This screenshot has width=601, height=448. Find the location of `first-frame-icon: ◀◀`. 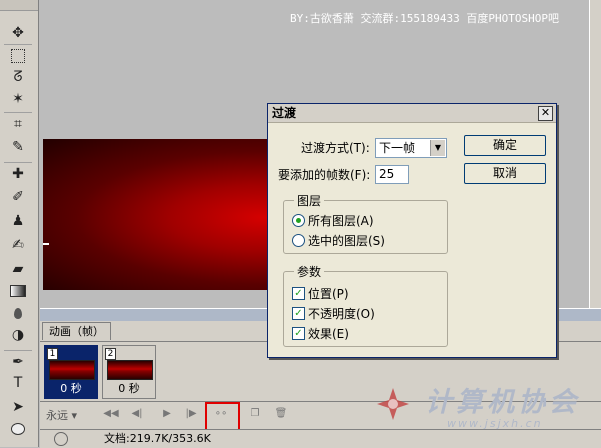

first-frame-icon: ◀◀ is located at coordinates (111, 413).